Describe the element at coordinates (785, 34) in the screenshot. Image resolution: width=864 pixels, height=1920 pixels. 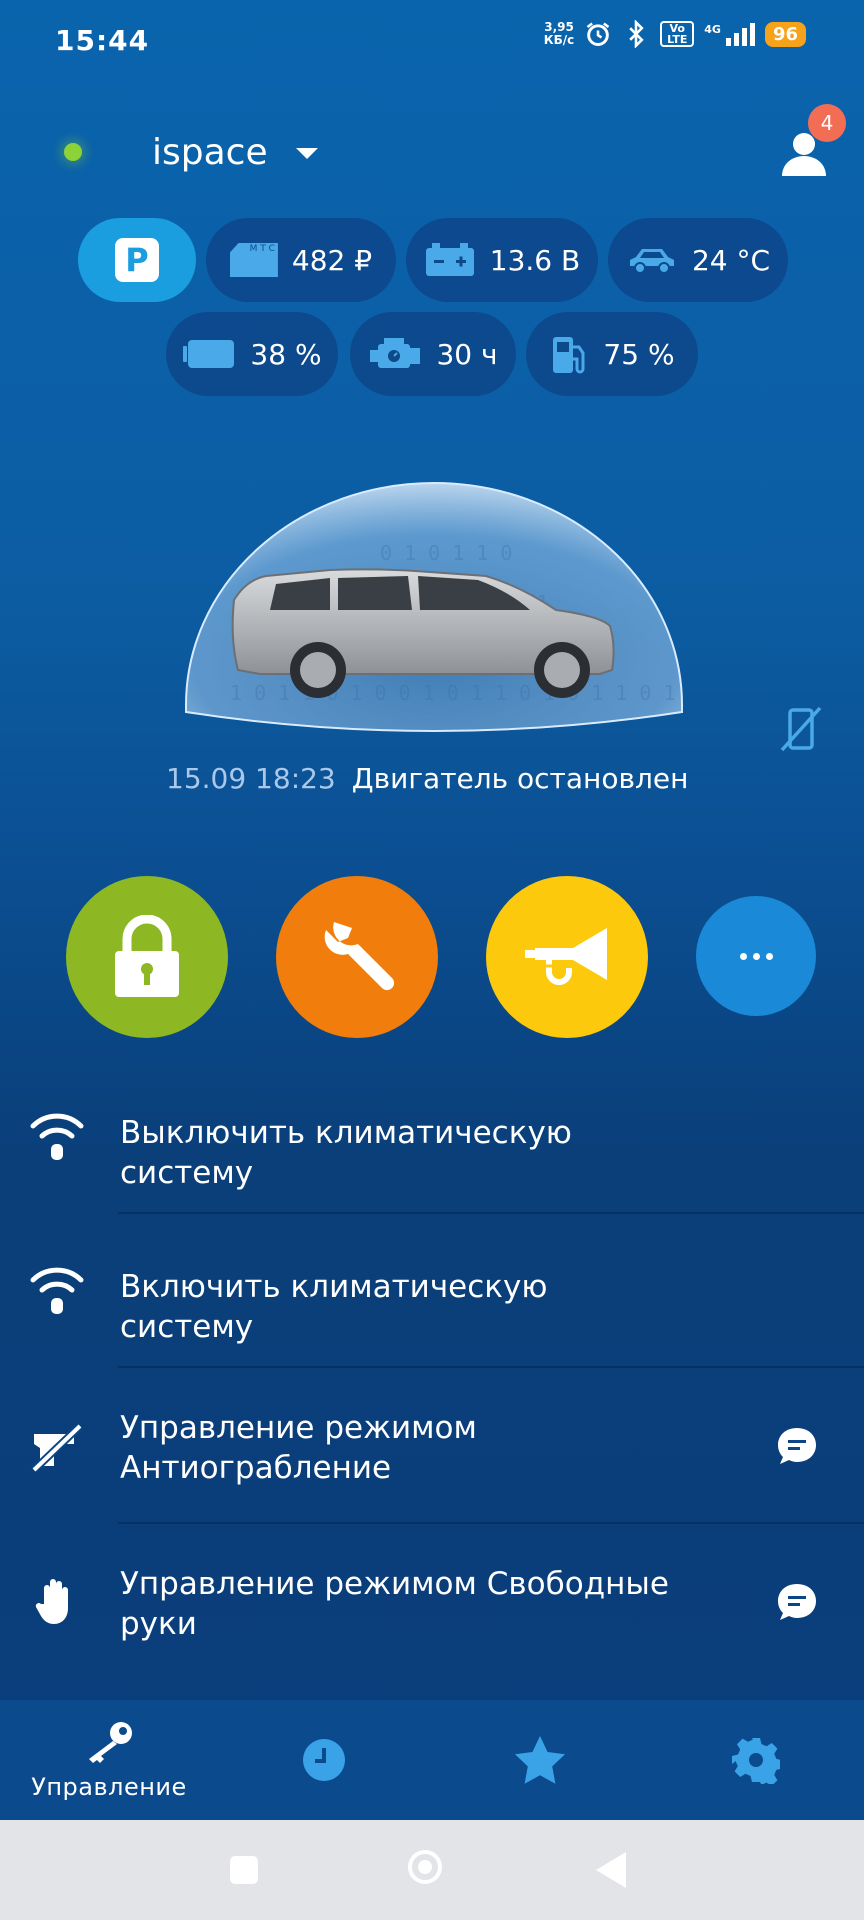
I see `battery-indicator: 96` at that location.